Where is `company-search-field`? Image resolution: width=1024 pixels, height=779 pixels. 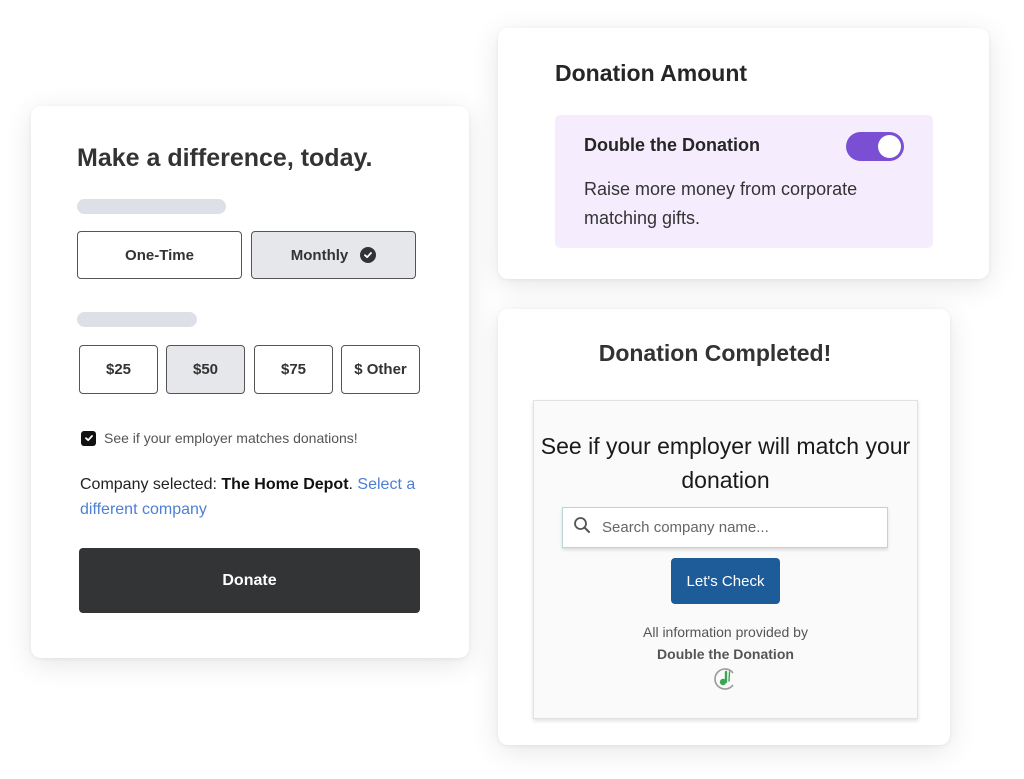
company-search-field is located at coordinates (725, 527).